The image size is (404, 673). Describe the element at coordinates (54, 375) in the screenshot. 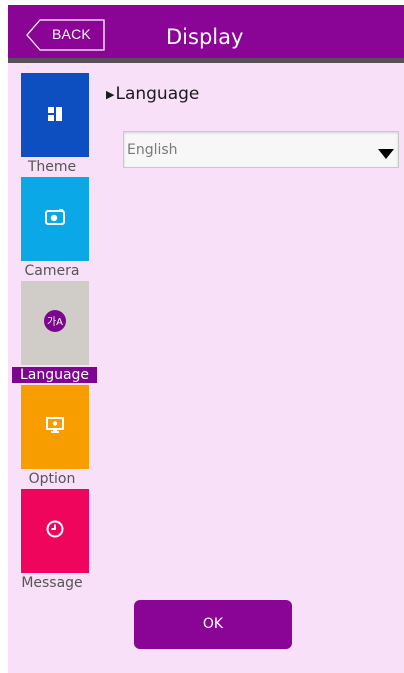

I see `sidebar-label-language: Language` at that location.